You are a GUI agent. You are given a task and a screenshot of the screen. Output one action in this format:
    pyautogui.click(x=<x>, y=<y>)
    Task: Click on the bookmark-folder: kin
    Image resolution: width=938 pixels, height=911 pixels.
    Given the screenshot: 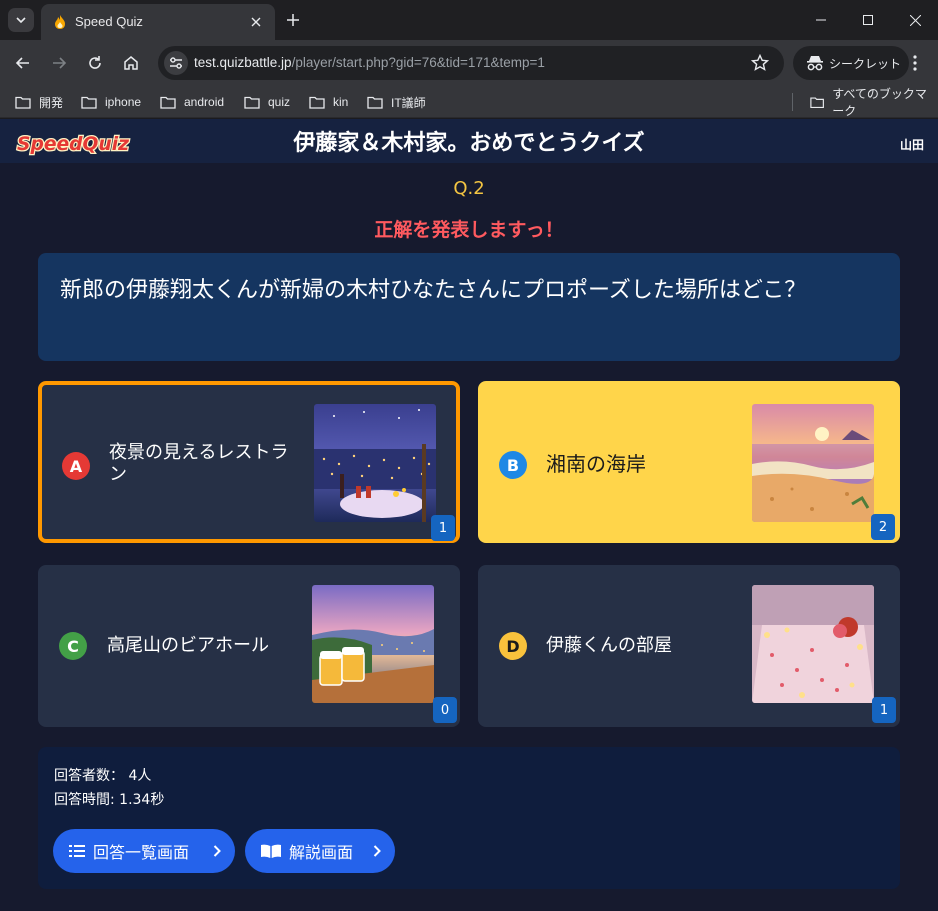 What is the action you would take?
    pyautogui.click(x=328, y=102)
    